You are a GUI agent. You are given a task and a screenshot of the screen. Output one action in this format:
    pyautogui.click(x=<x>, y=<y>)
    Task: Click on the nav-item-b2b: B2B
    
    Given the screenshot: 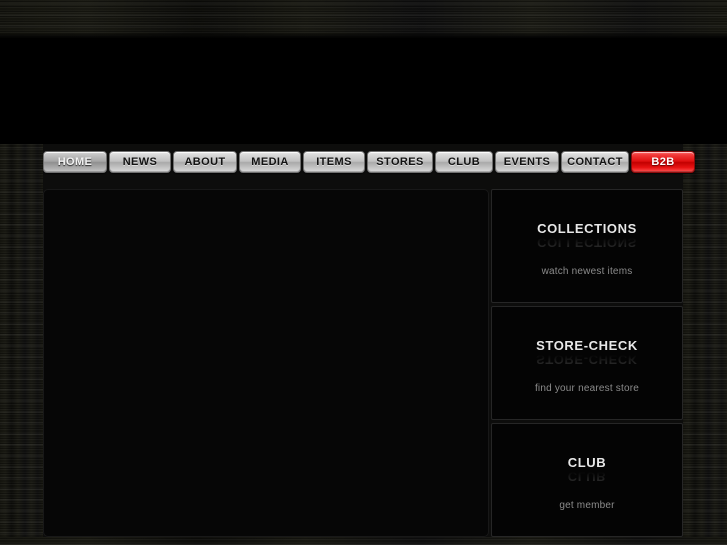 What is the action you would take?
    pyautogui.click(x=663, y=162)
    